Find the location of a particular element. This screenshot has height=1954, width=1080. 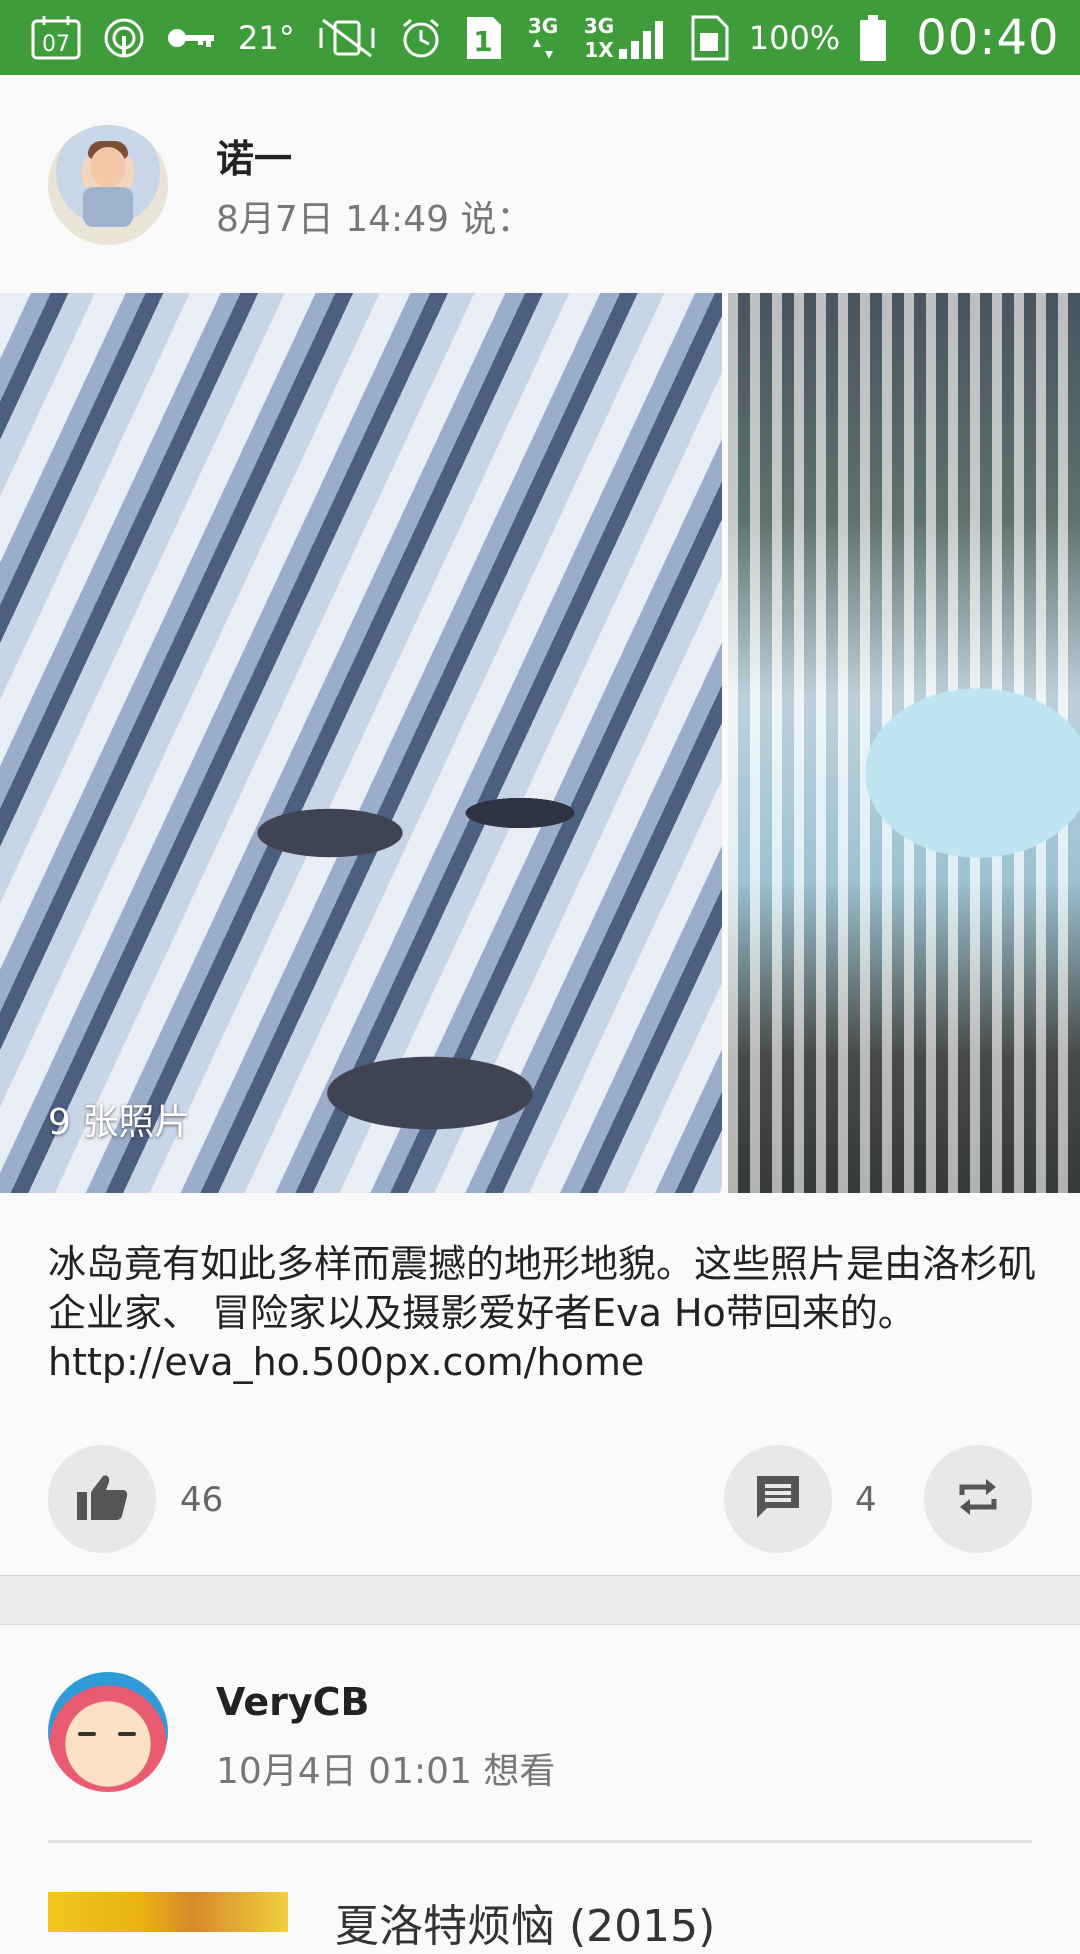

clock: 00:40 is located at coordinates (988, 37).